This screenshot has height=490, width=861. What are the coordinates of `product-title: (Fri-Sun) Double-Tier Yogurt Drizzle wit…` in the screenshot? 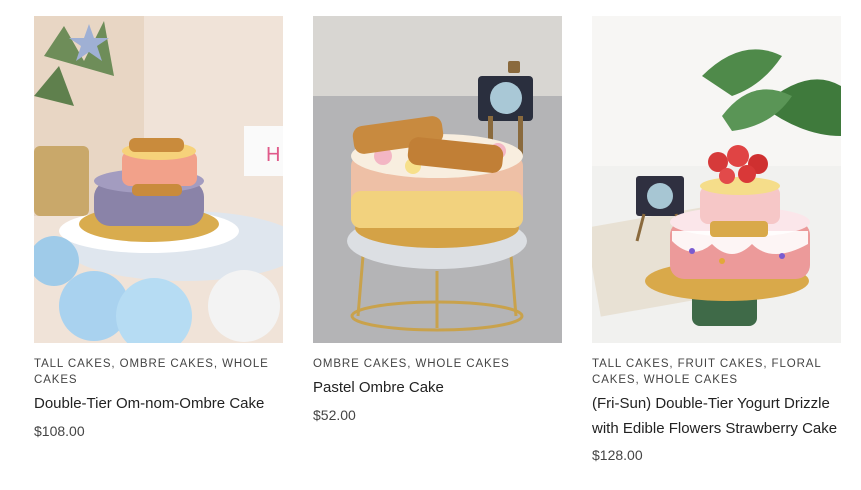 It's located at (716, 416).